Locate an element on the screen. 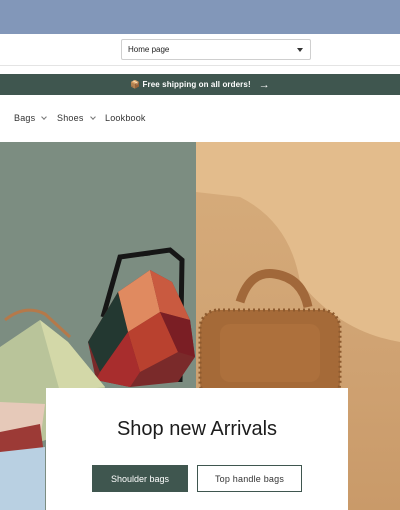 Image resolution: width=400 pixels, height=510 pixels. nav-item-lookbook: Lookbook is located at coordinates (125, 118).